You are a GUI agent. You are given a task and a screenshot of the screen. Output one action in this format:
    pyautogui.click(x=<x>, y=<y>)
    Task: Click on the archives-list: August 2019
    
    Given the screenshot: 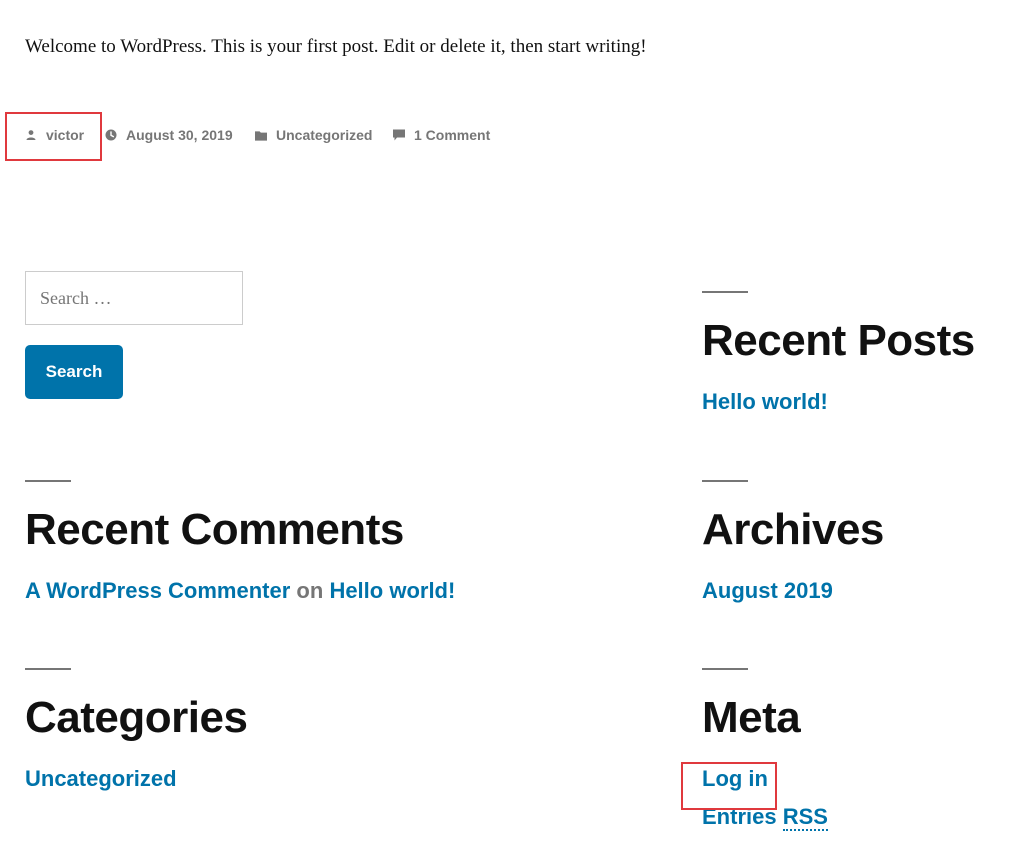 What is the action you would take?
    pyautogui.click(x=793, y=591)
    